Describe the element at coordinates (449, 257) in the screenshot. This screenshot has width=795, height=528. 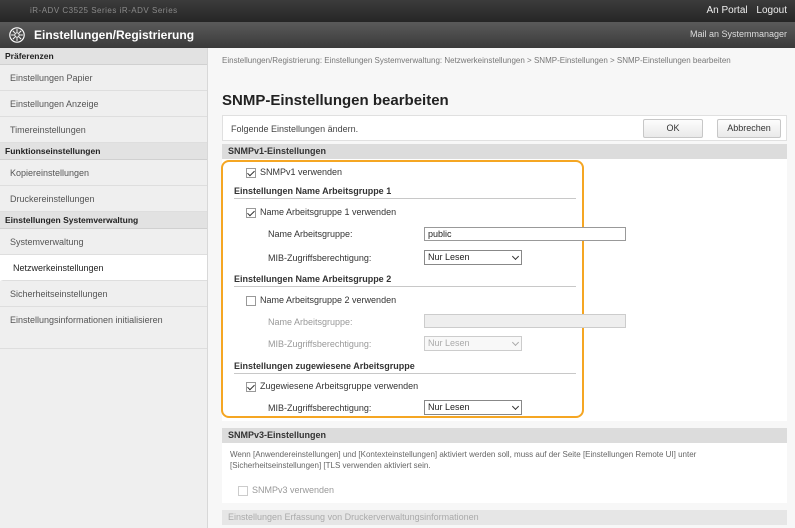
I see `group1-mib-value: Nur Lesen` at that location.